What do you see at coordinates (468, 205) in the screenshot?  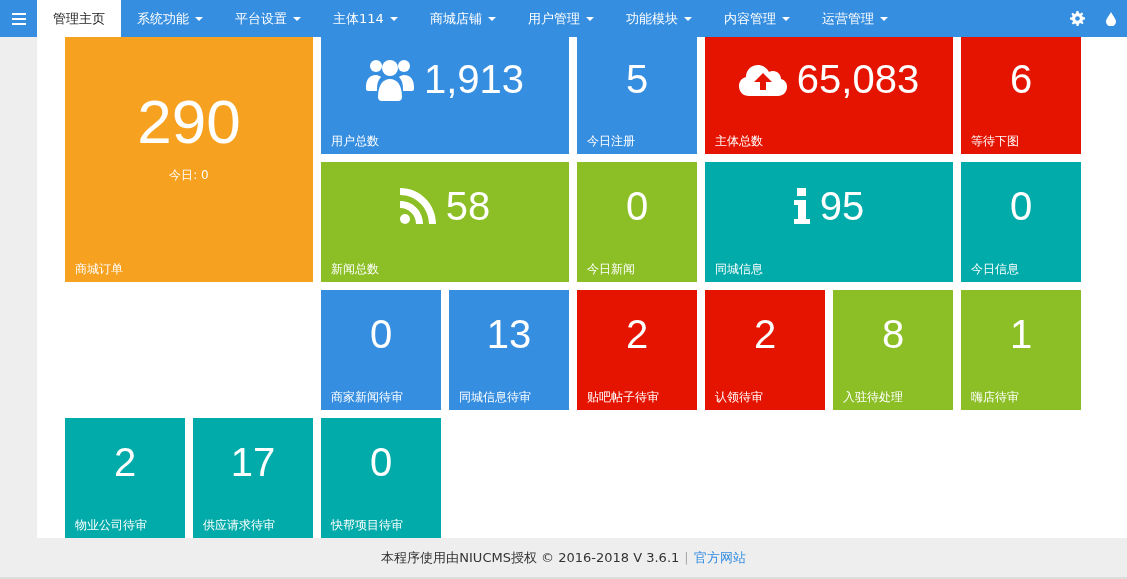 I see `stat-value: 58` at bounding box center [468, 205].